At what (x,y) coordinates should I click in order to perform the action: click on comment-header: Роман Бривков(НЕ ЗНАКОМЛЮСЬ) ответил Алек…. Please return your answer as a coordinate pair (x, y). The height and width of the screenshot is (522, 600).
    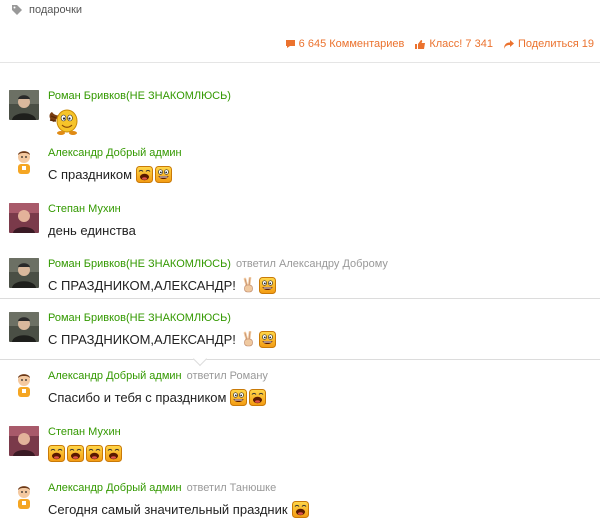
    Looking at the image, I should click on (218, 264).